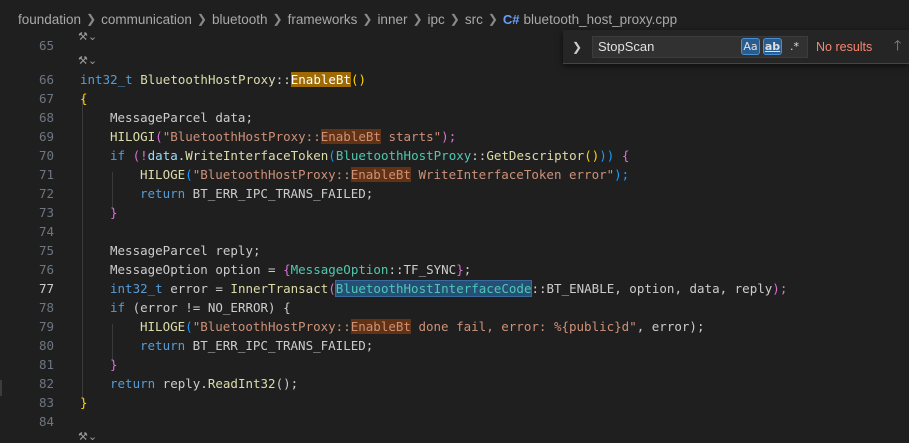 This screenshot has width=909, height=443. Describe the element at coordinates (185, 250) in the screenshot. I see `code-line: MessageParcel reply;` at that location.